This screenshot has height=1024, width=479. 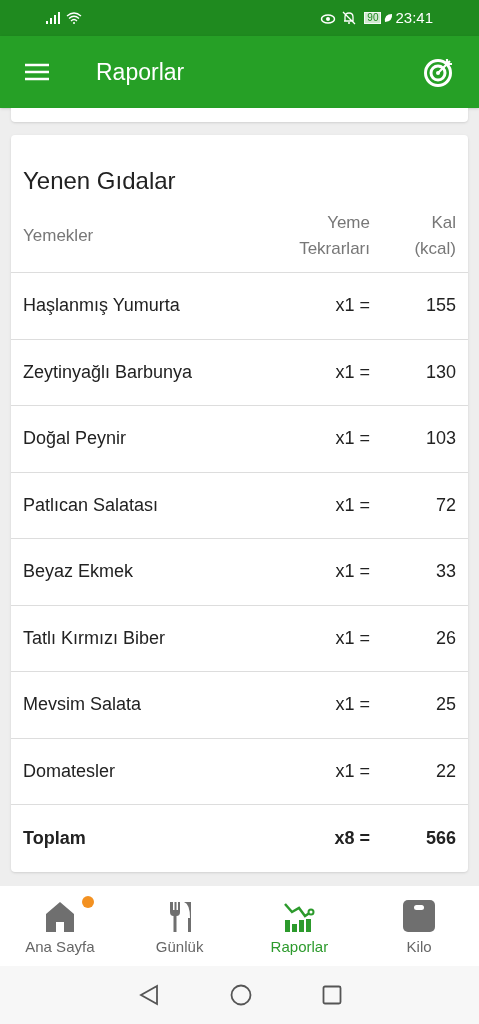 I want to click on total-cell-text: x8 =, so click(x=351, y=838).